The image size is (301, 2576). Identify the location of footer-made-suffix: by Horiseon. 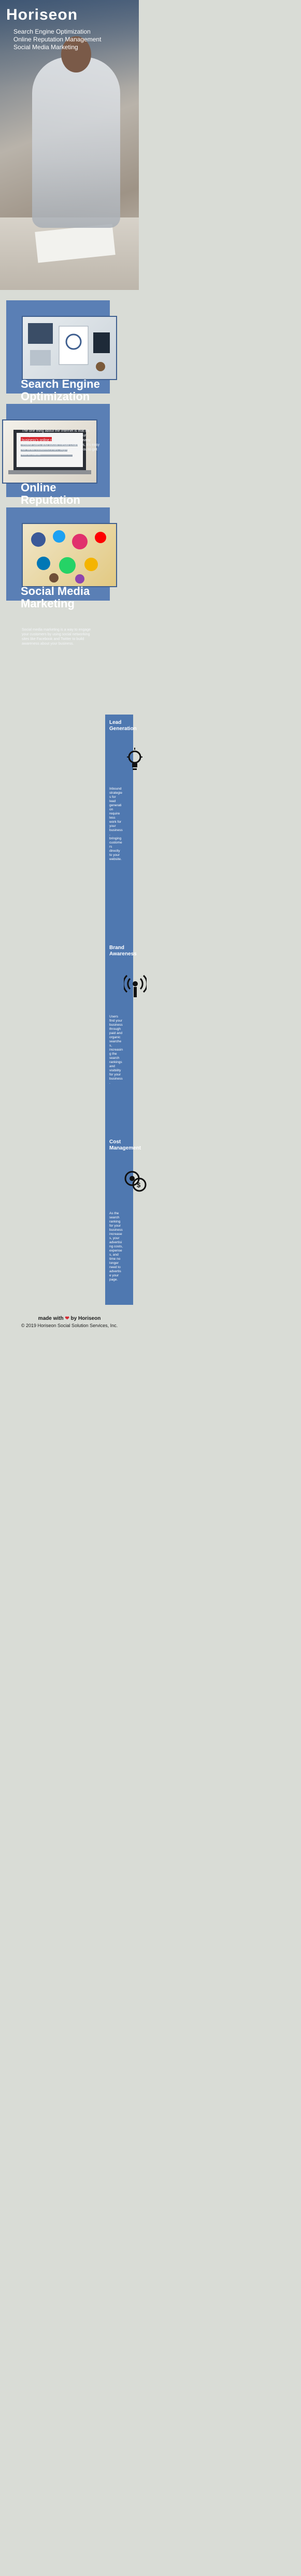
(86, 1319).